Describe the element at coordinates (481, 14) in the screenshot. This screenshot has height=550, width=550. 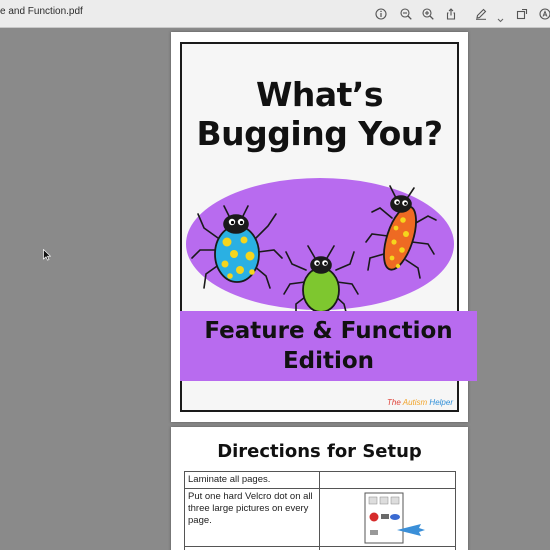
I see `markup-pen-icon` at that location.